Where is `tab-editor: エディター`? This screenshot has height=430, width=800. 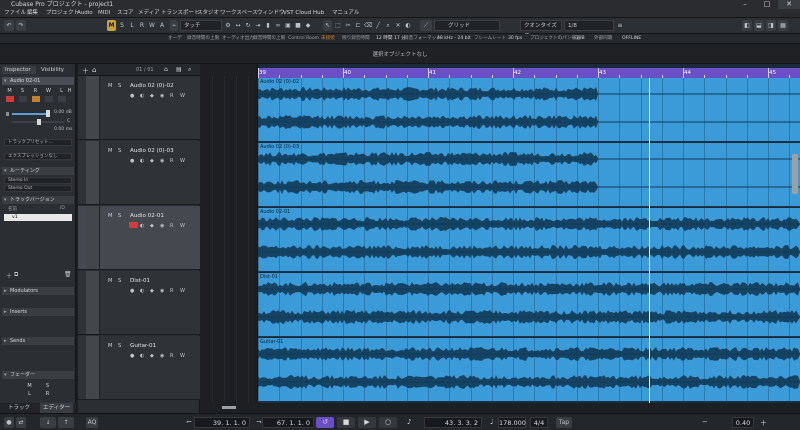 tab-editor: エディター is located at coordinates (57, 408).